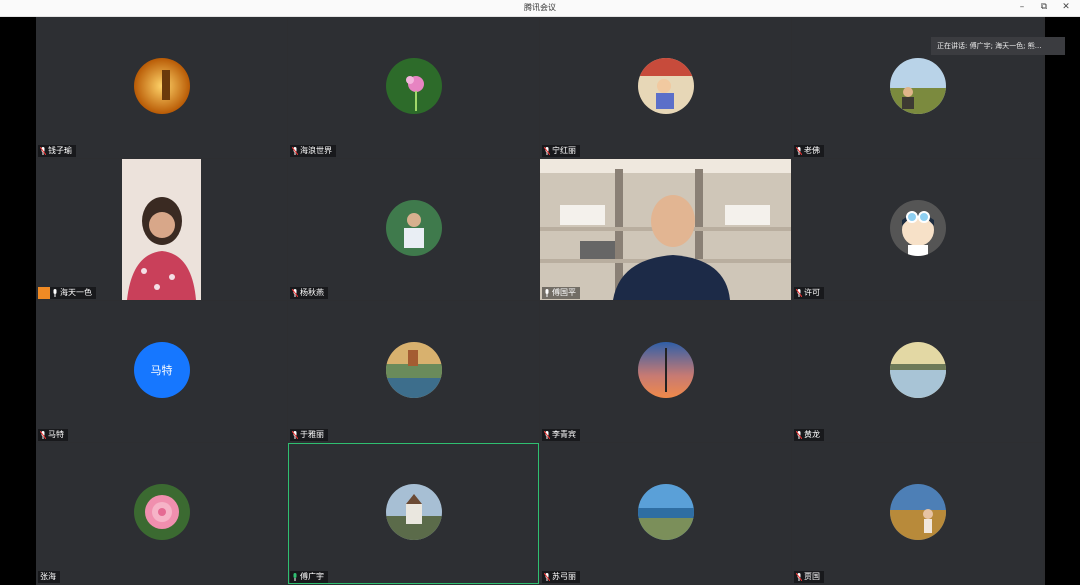 The width and height of the screenshot is (1080, 585). What do you see at coordinates (44, 293) in the screenshot?
I see `host-icon` at bounding box center [44, 293].